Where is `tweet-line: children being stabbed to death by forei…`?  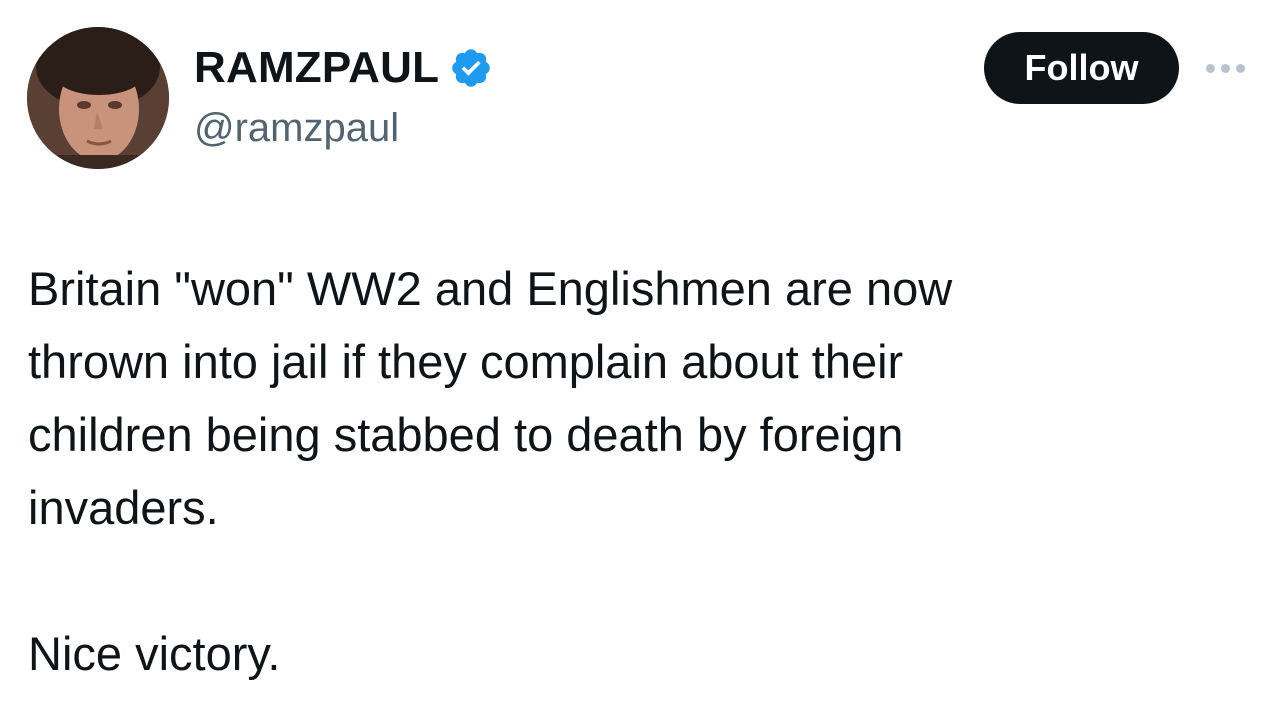 tweet-line: children being stabbed to death by forei… is located at coordinates (466, 434).